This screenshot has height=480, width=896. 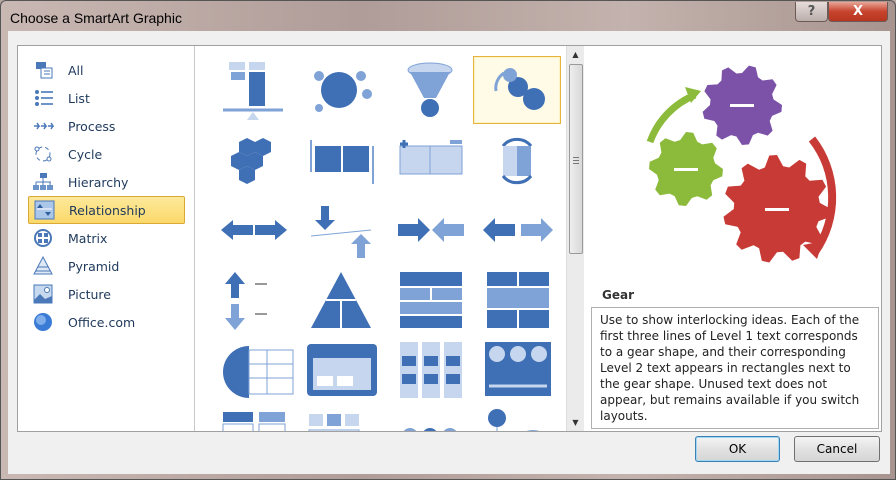 What do you see at coordinates (858, 12) in the screenshot?
I see `close-button: X` at bounding box center [858, 12].